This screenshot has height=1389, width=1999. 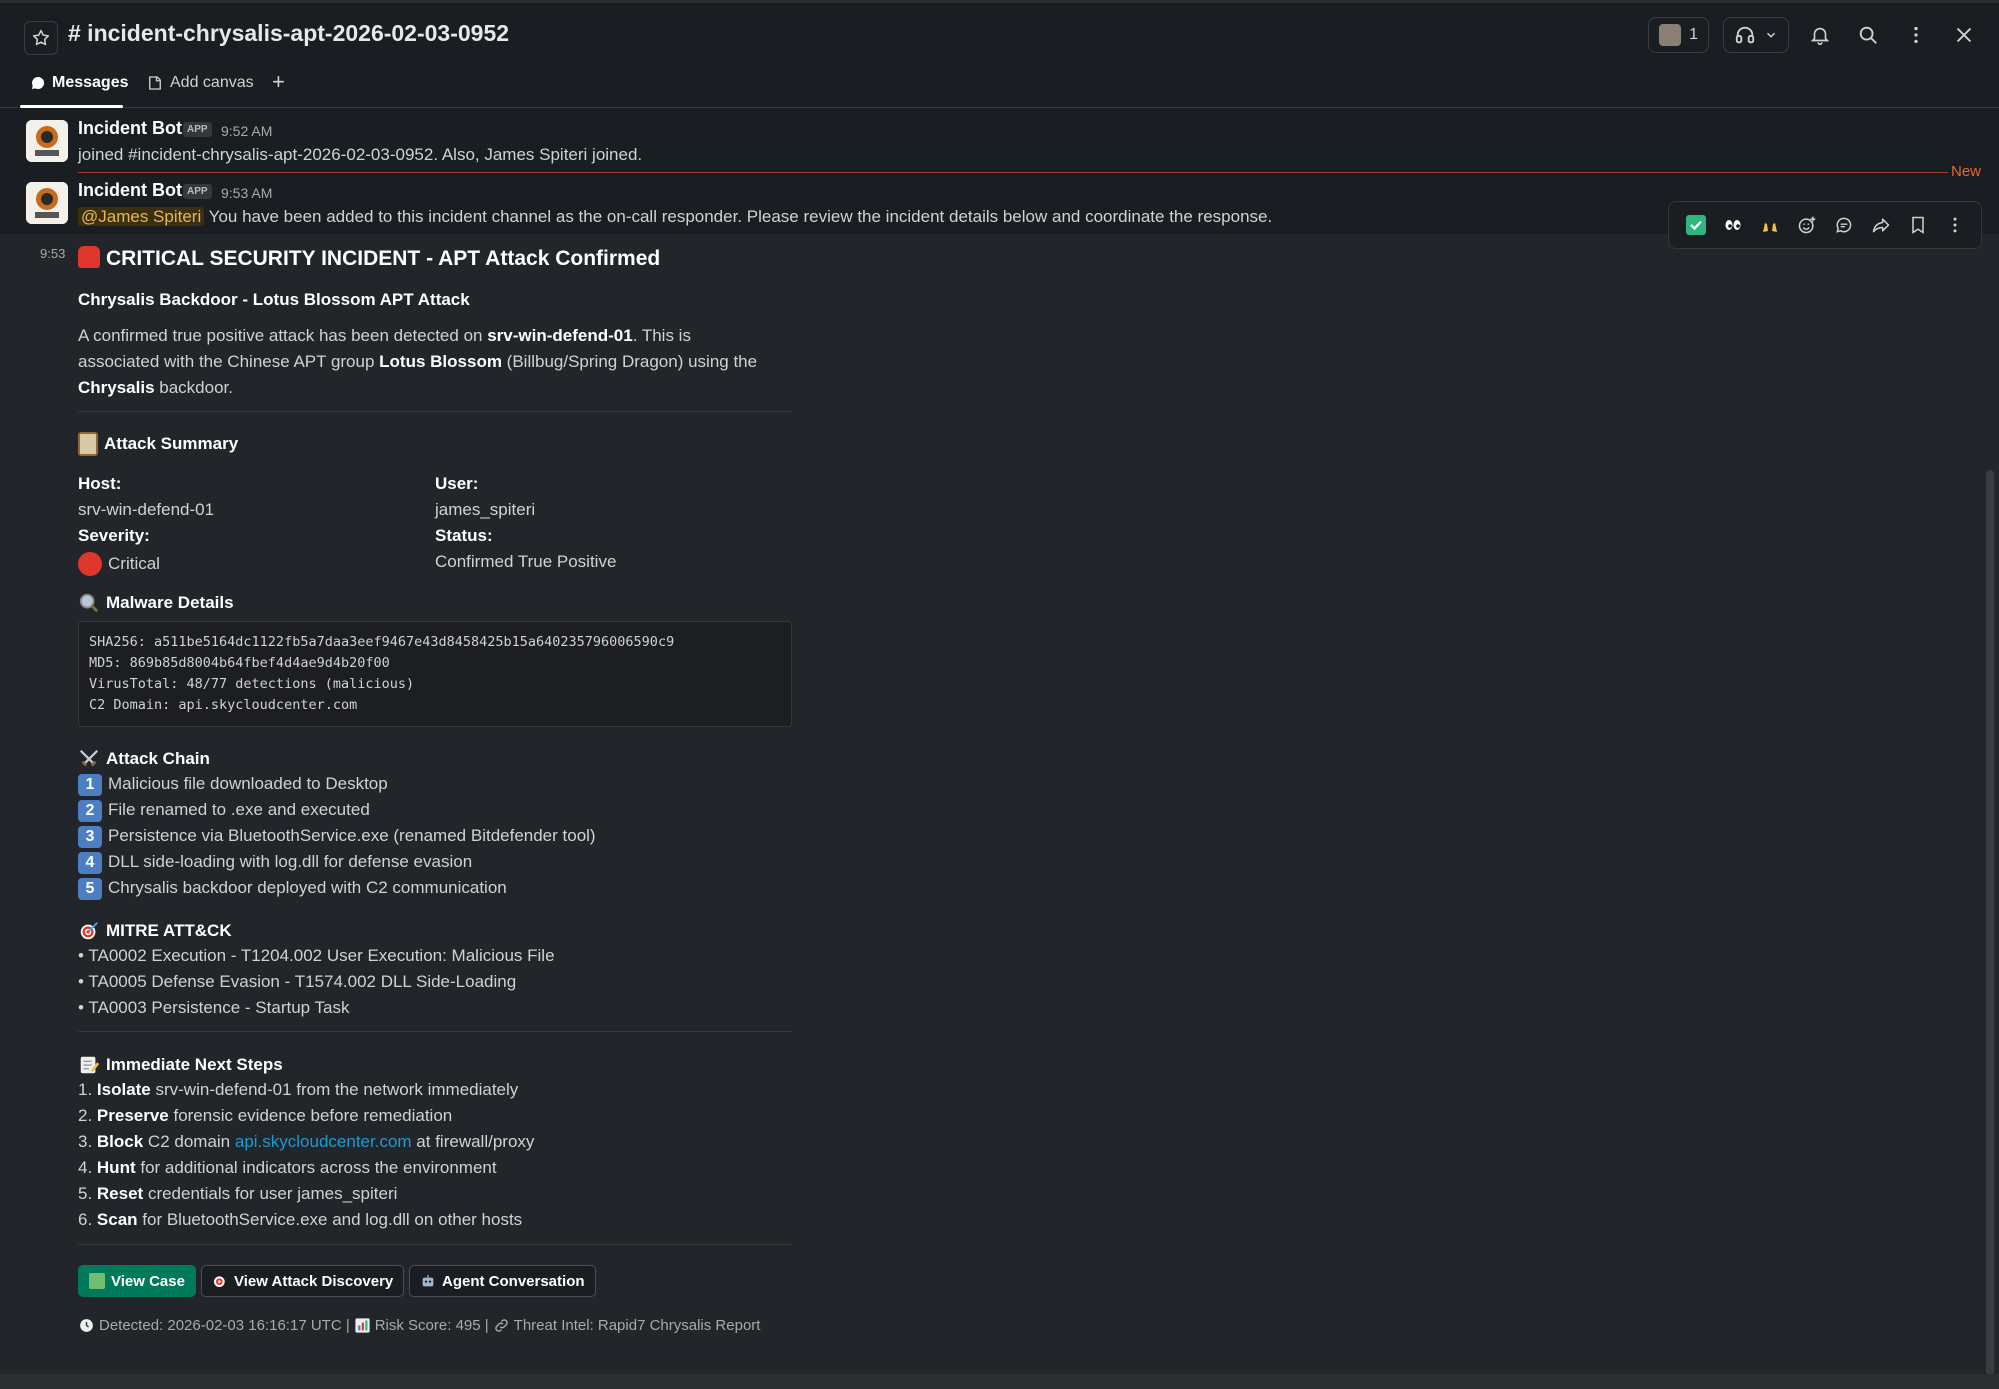 What do you see at coordinates (1917, 225) in the screenshot?
I see `bookmark-icon` at bounding box center [1917, 225].